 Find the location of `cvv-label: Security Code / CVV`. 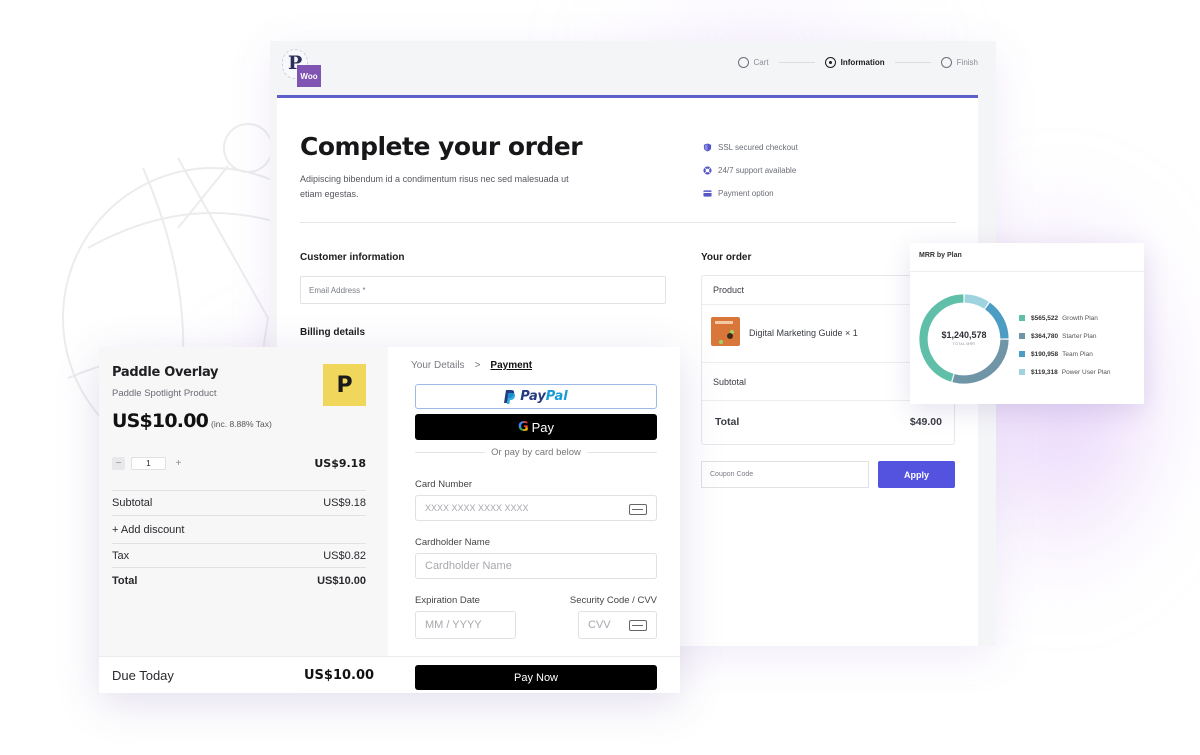

cvv-label: Security Code / CVV is located at coordinates (613, 600).